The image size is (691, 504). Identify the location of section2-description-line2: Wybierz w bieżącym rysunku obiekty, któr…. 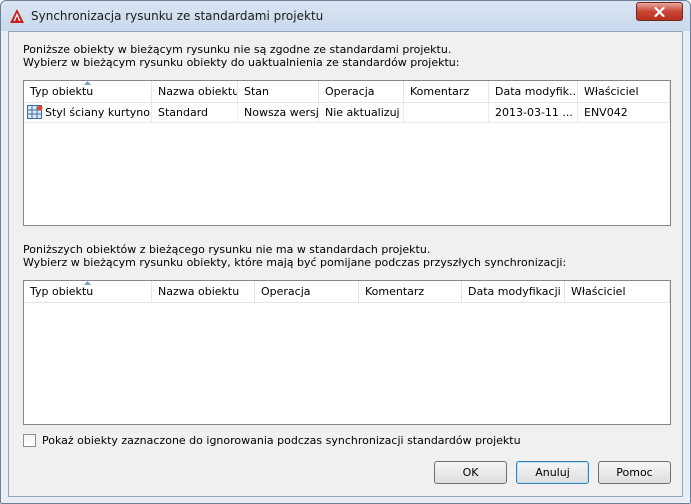
(295, 262).